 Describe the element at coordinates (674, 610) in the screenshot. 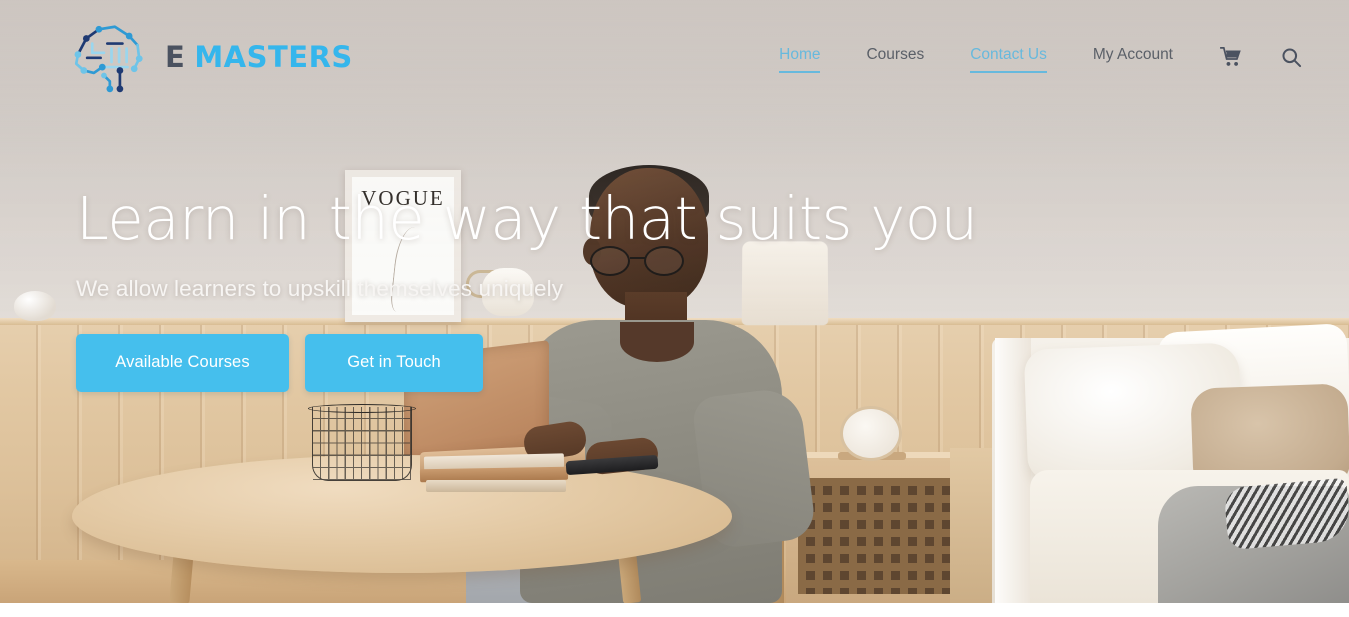

I see `page-bottom-strip` at that location.